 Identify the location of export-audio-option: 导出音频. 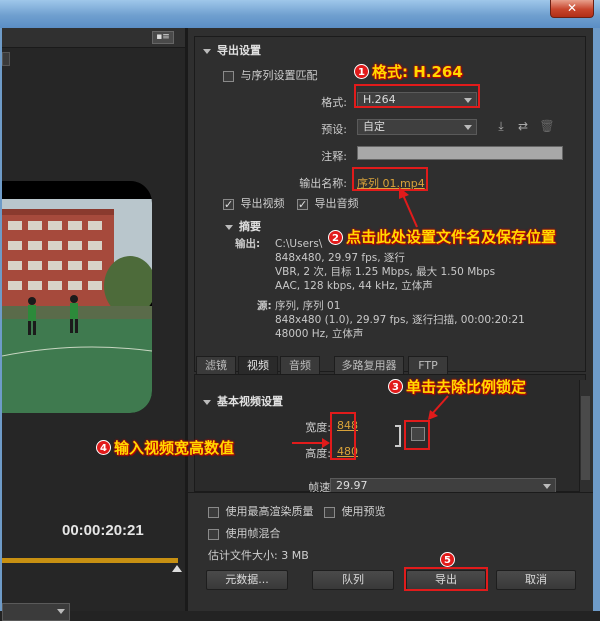
(328, 203).